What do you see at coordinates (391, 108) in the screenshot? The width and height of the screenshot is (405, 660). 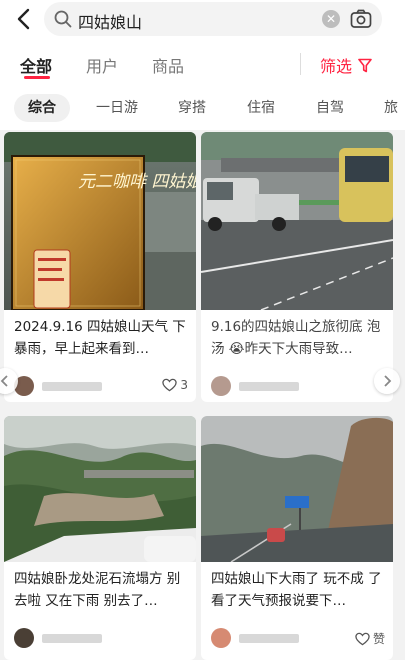 I see `chip-travel: 旅` at bounding box center [391, 108].